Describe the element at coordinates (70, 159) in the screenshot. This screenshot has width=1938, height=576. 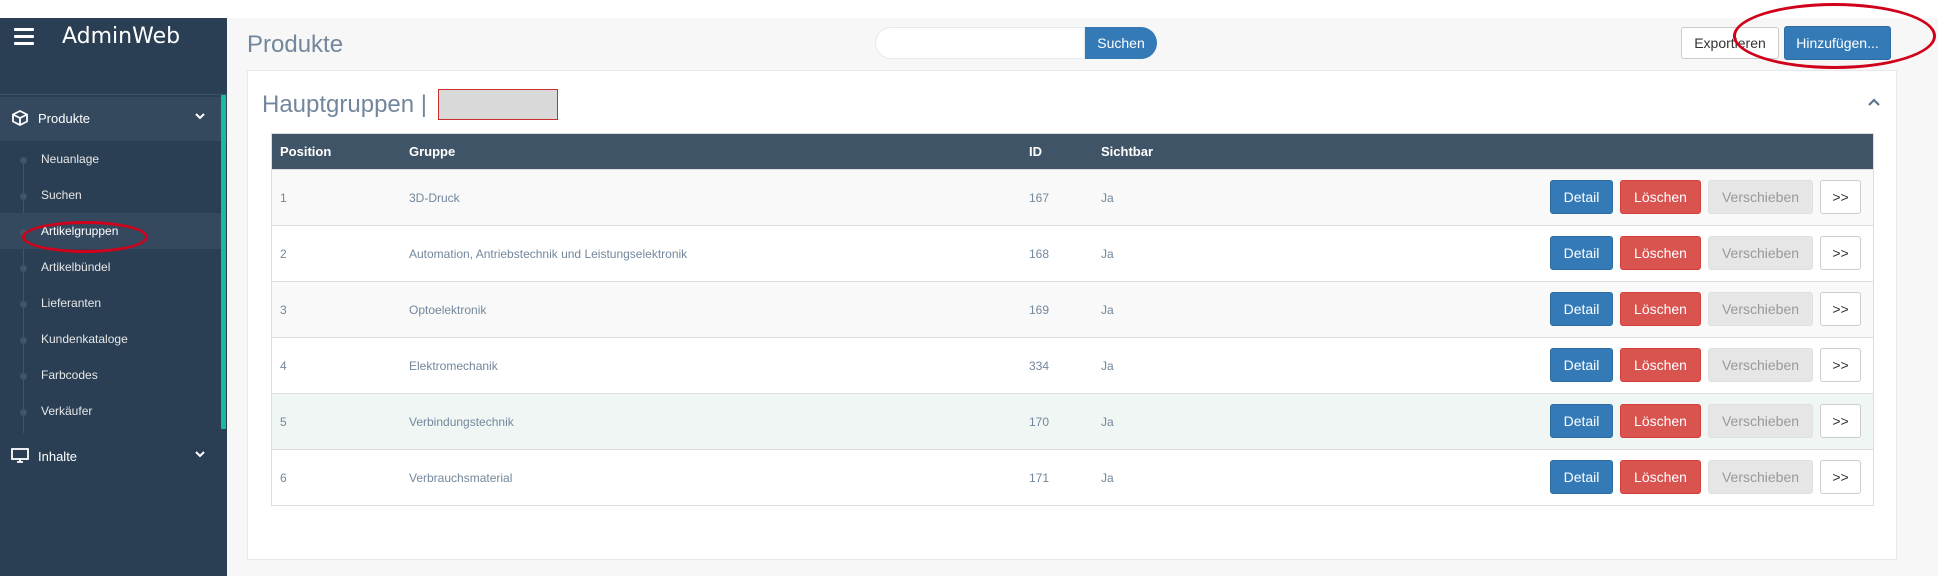
I see `sidebar-item-label: Neuanlage` at that location.